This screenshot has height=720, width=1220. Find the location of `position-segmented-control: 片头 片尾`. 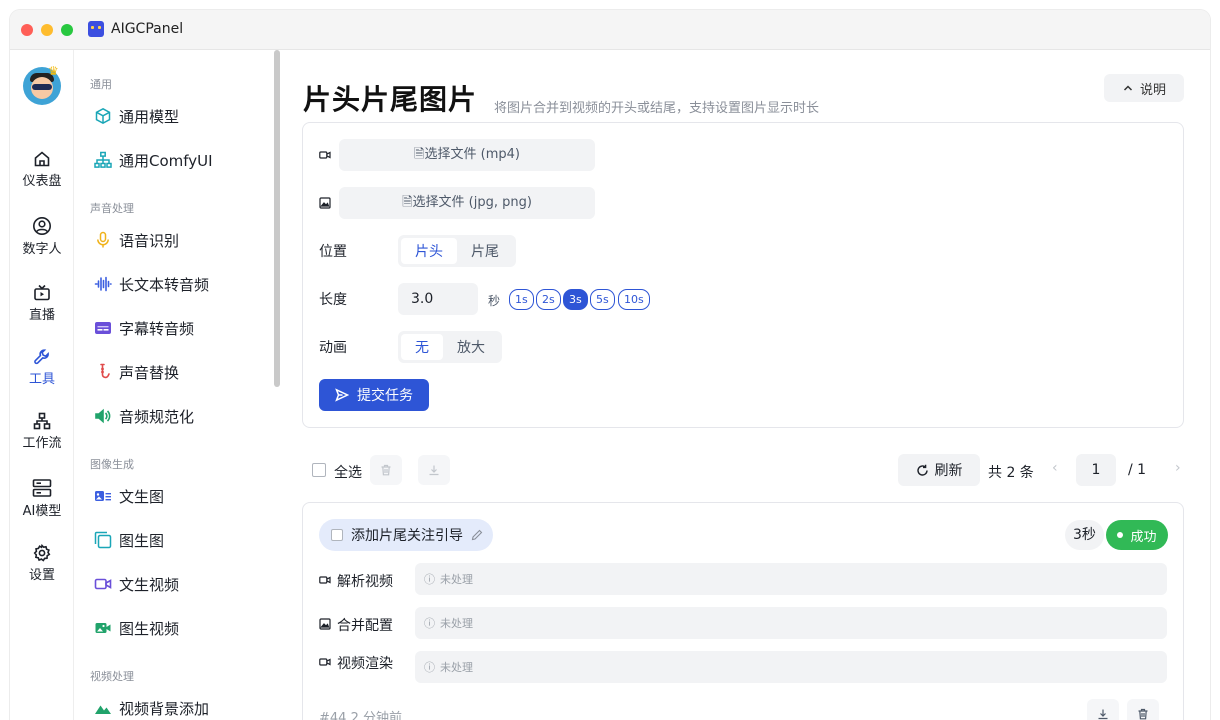

position-segmented-control: 片头 片尾 is located at coordinates (457, 251).